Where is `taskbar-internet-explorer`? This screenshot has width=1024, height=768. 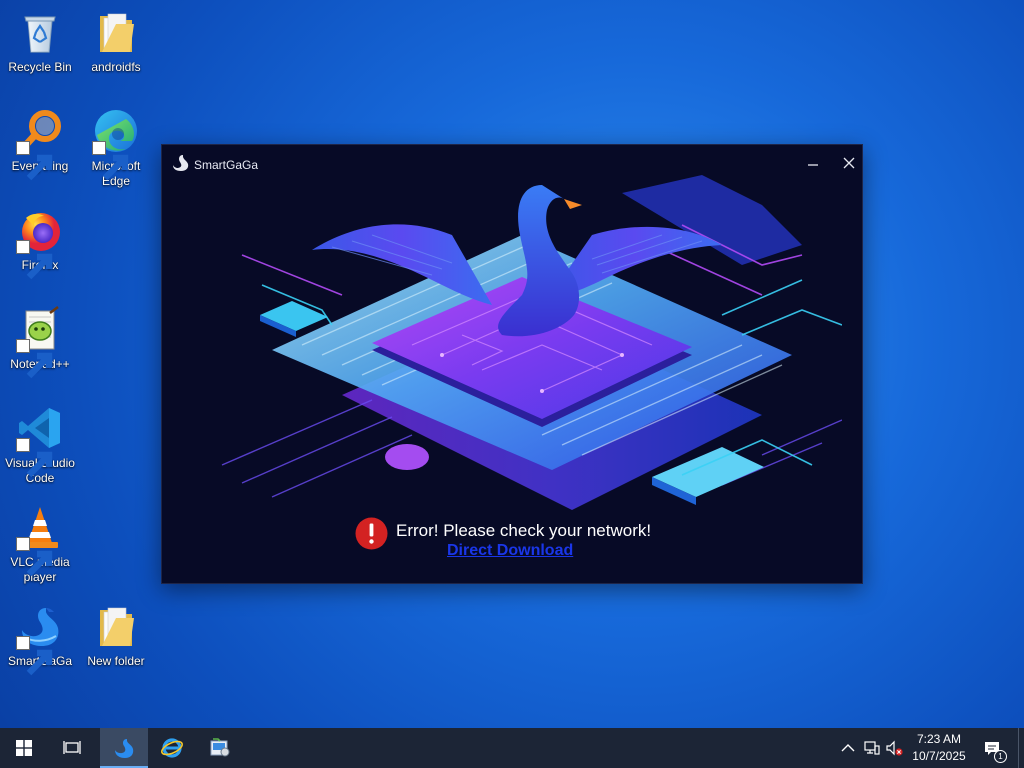 taskbar-internet-explorer is located at coordinates (172, 748).